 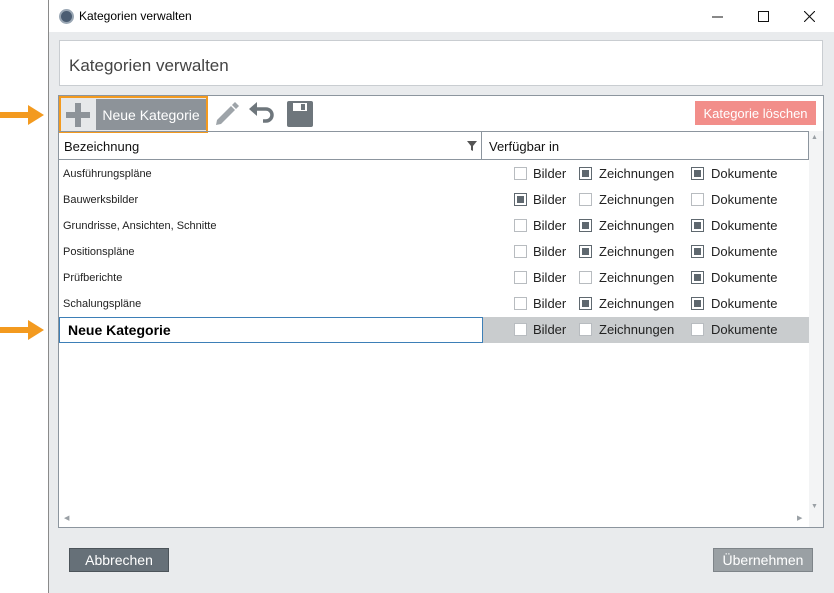 I want to click on undo-icon, so click(x=261, y=112).